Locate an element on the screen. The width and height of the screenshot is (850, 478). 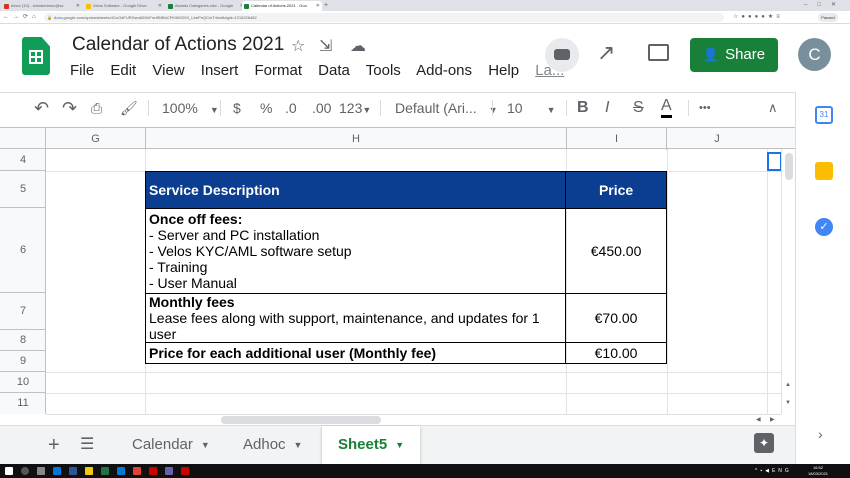
select-all-corner is located at coordinates (23, 139).